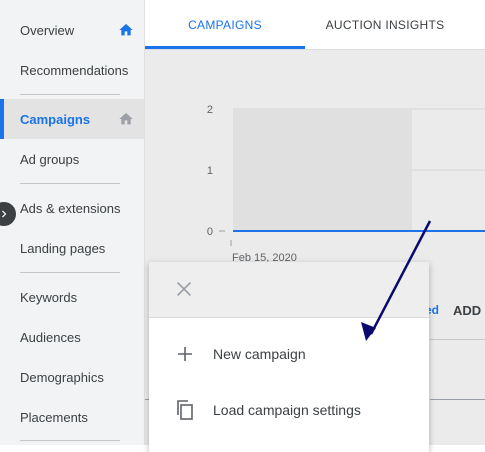 Image resolution: width=485 pixels, height=452 pixels. What do you see at coordinates (50, 337) in the screenshot?
I see `sidebar-item-label: Audiences` at bounding box center [50, 337].